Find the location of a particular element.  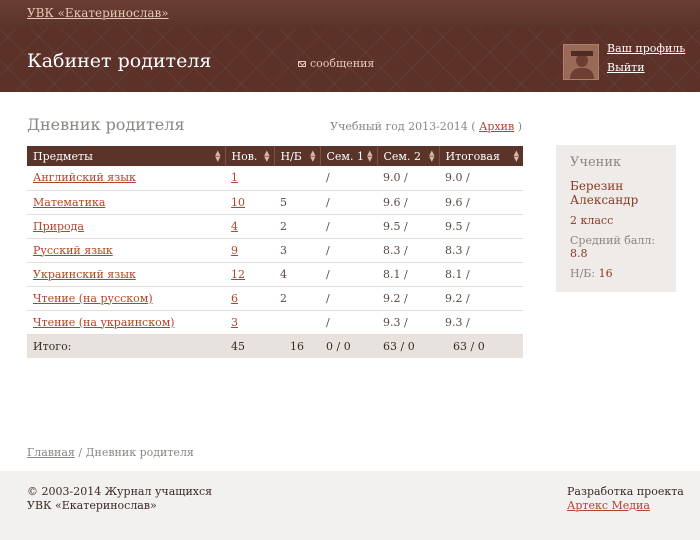

subject-link: Украинский язык is located at coordinates (84, 274).